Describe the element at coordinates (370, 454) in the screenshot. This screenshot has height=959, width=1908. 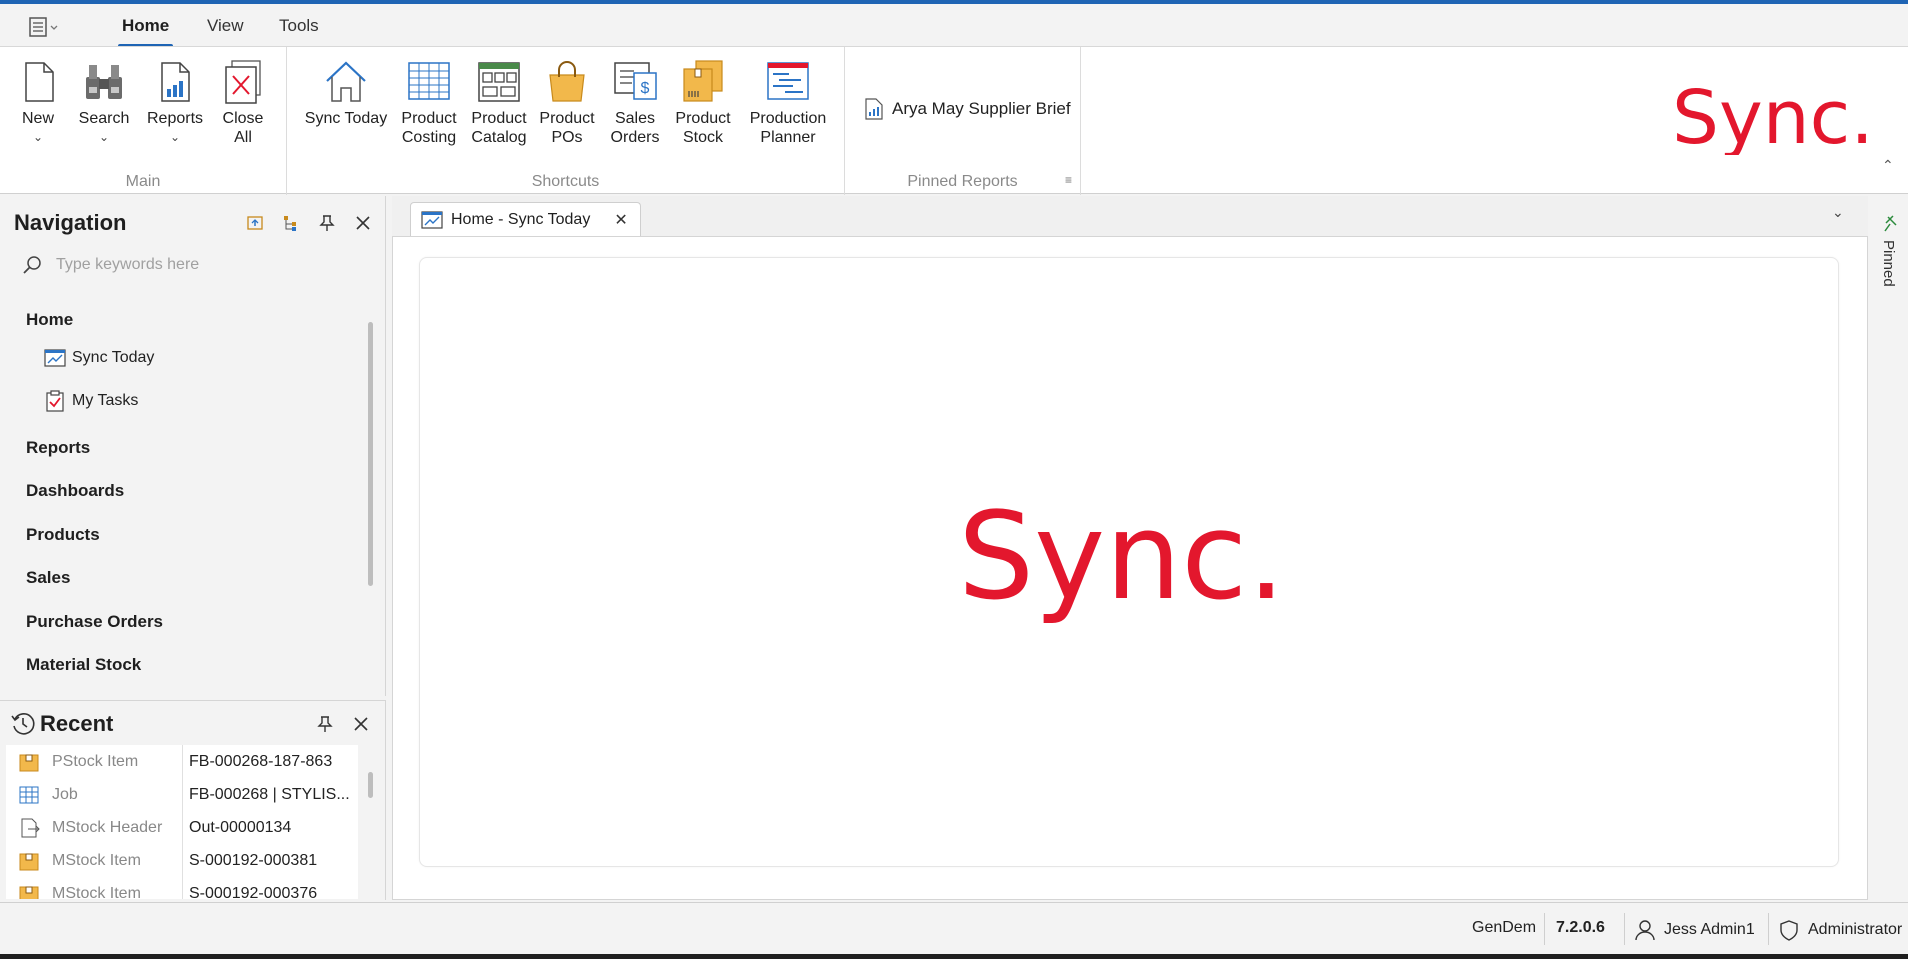
I see `navigation-scrollbar` at that location.